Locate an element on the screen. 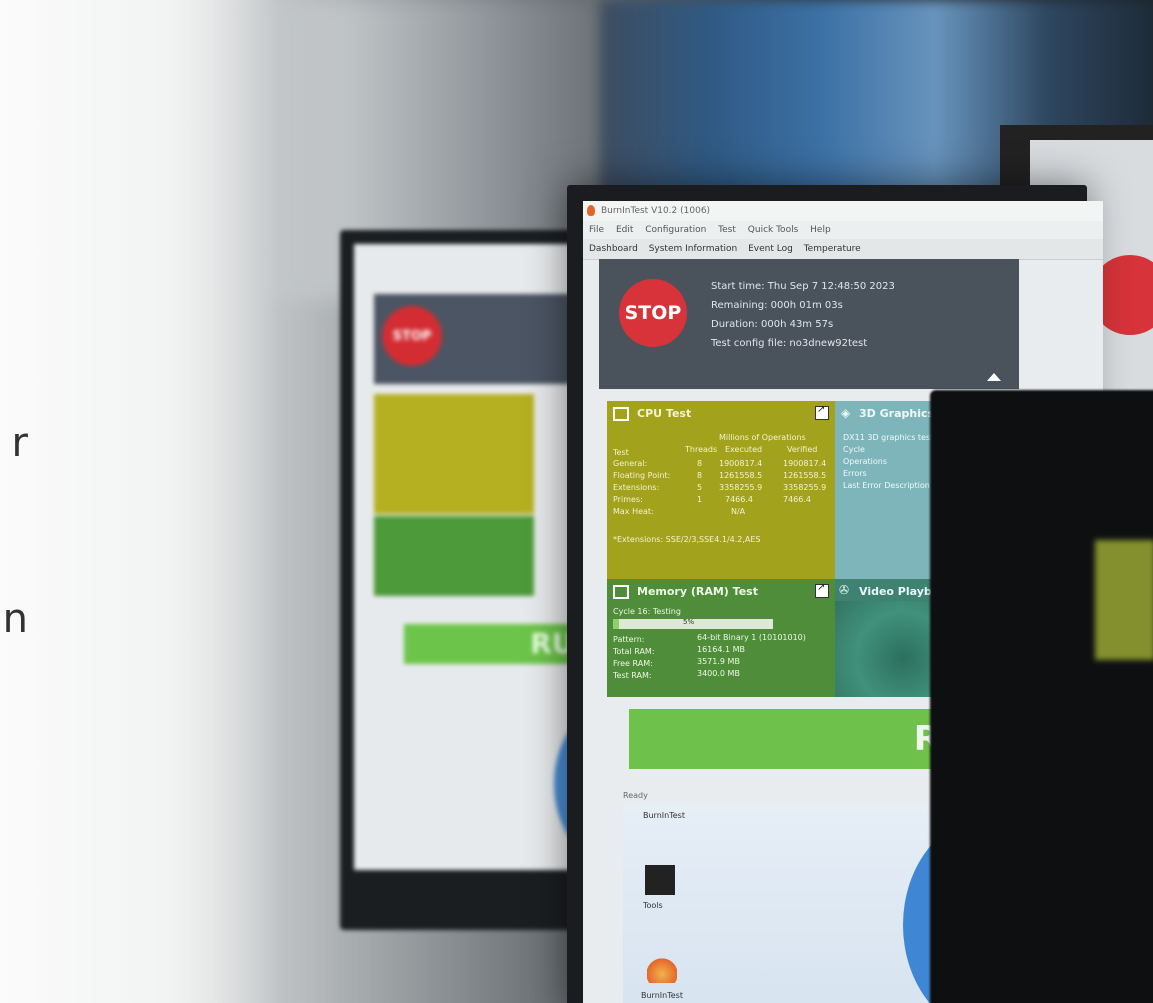 This screenshot has height=1003, width=1153. status-text: Ready is located at coordinates (635, 795).